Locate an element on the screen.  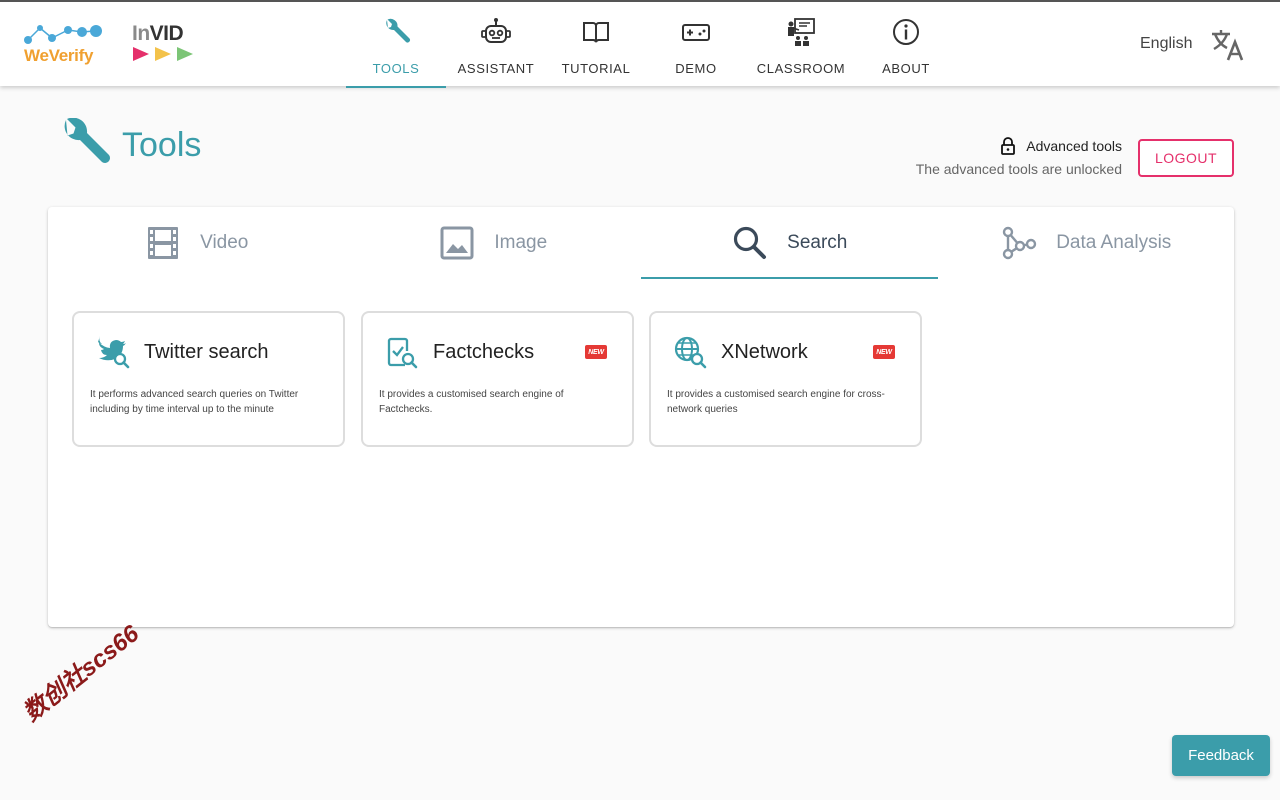
tab-video-label: Video is located at coordinates (224, 242).